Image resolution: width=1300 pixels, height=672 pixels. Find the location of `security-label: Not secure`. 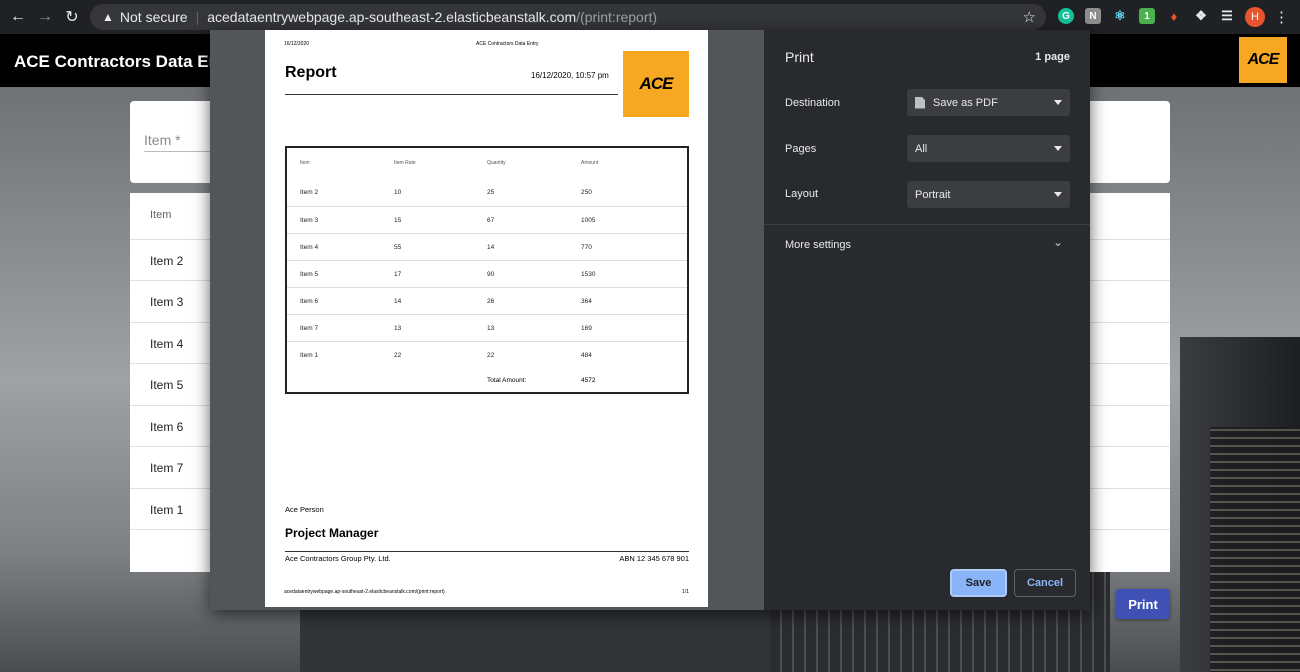

security-label: Not secure is located at coordinates (153, 17).